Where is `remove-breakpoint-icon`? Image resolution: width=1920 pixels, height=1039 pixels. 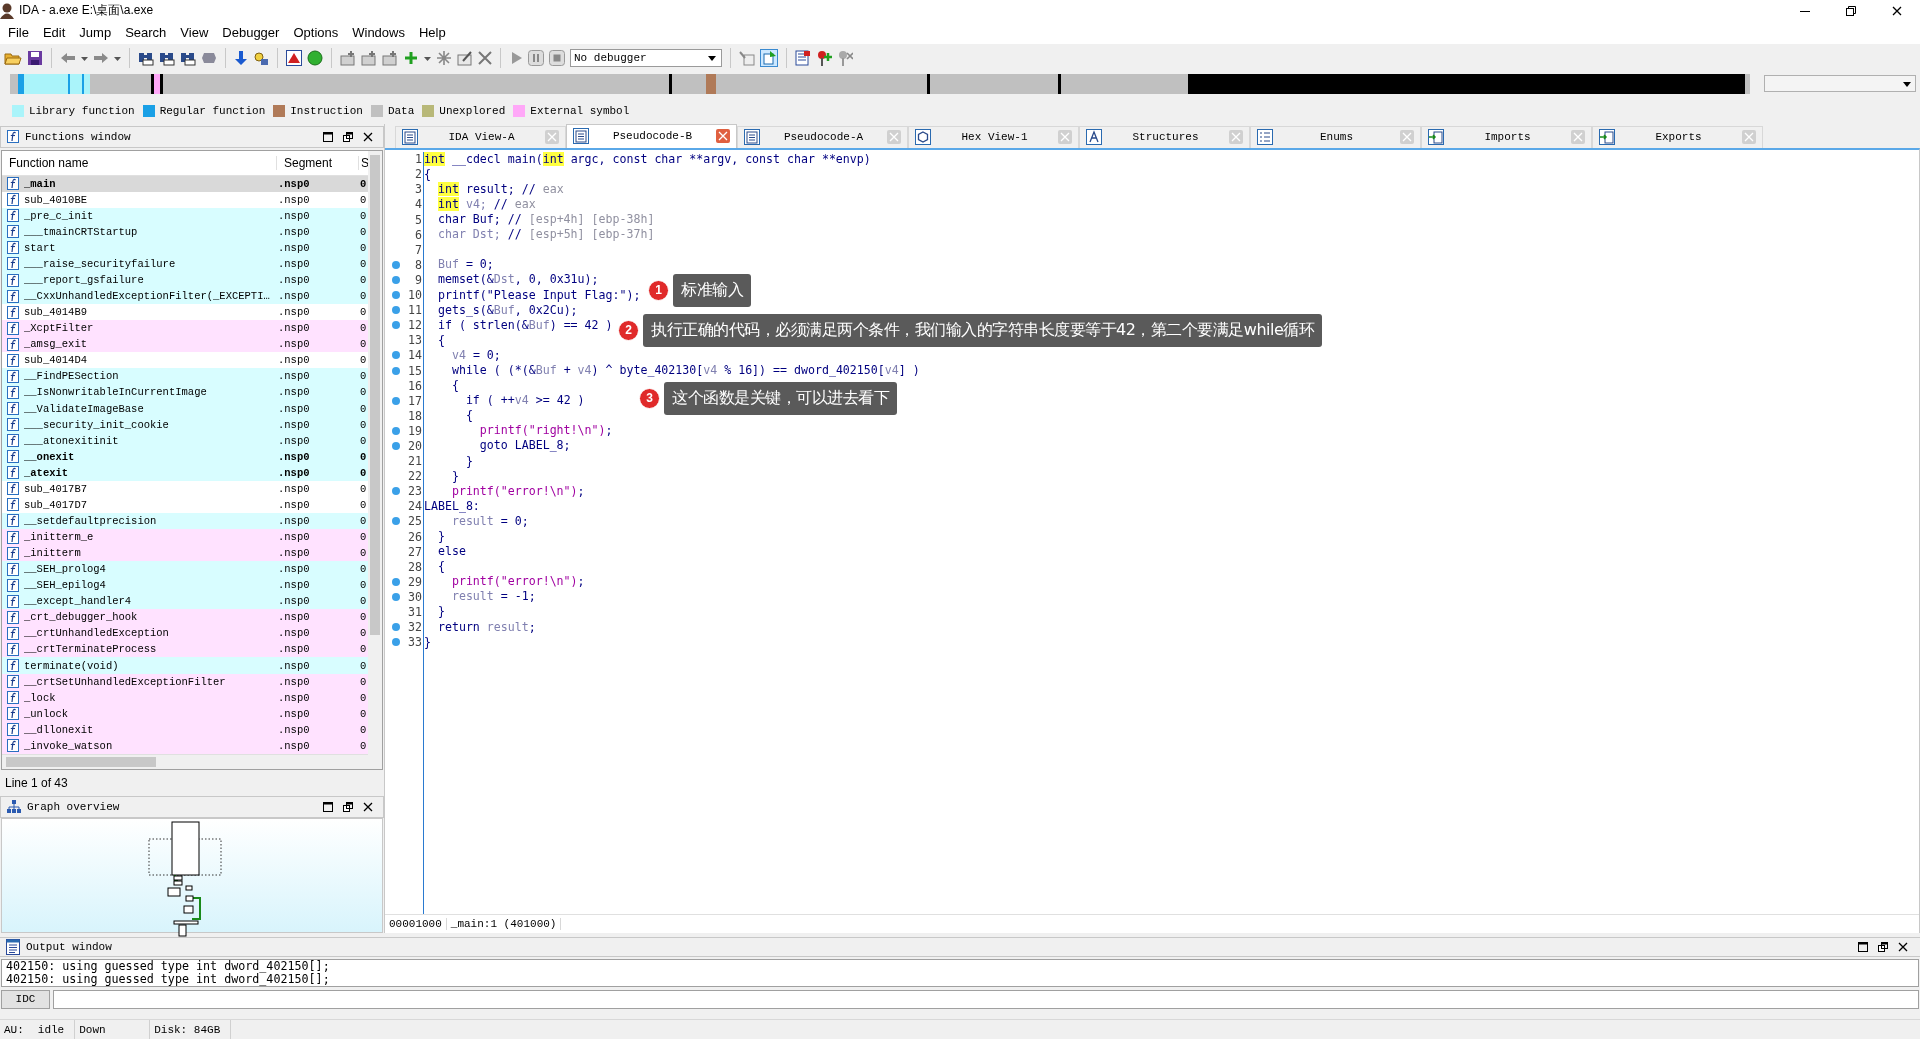 remove-breakpoint-icon is located at coordinates (845, 57).